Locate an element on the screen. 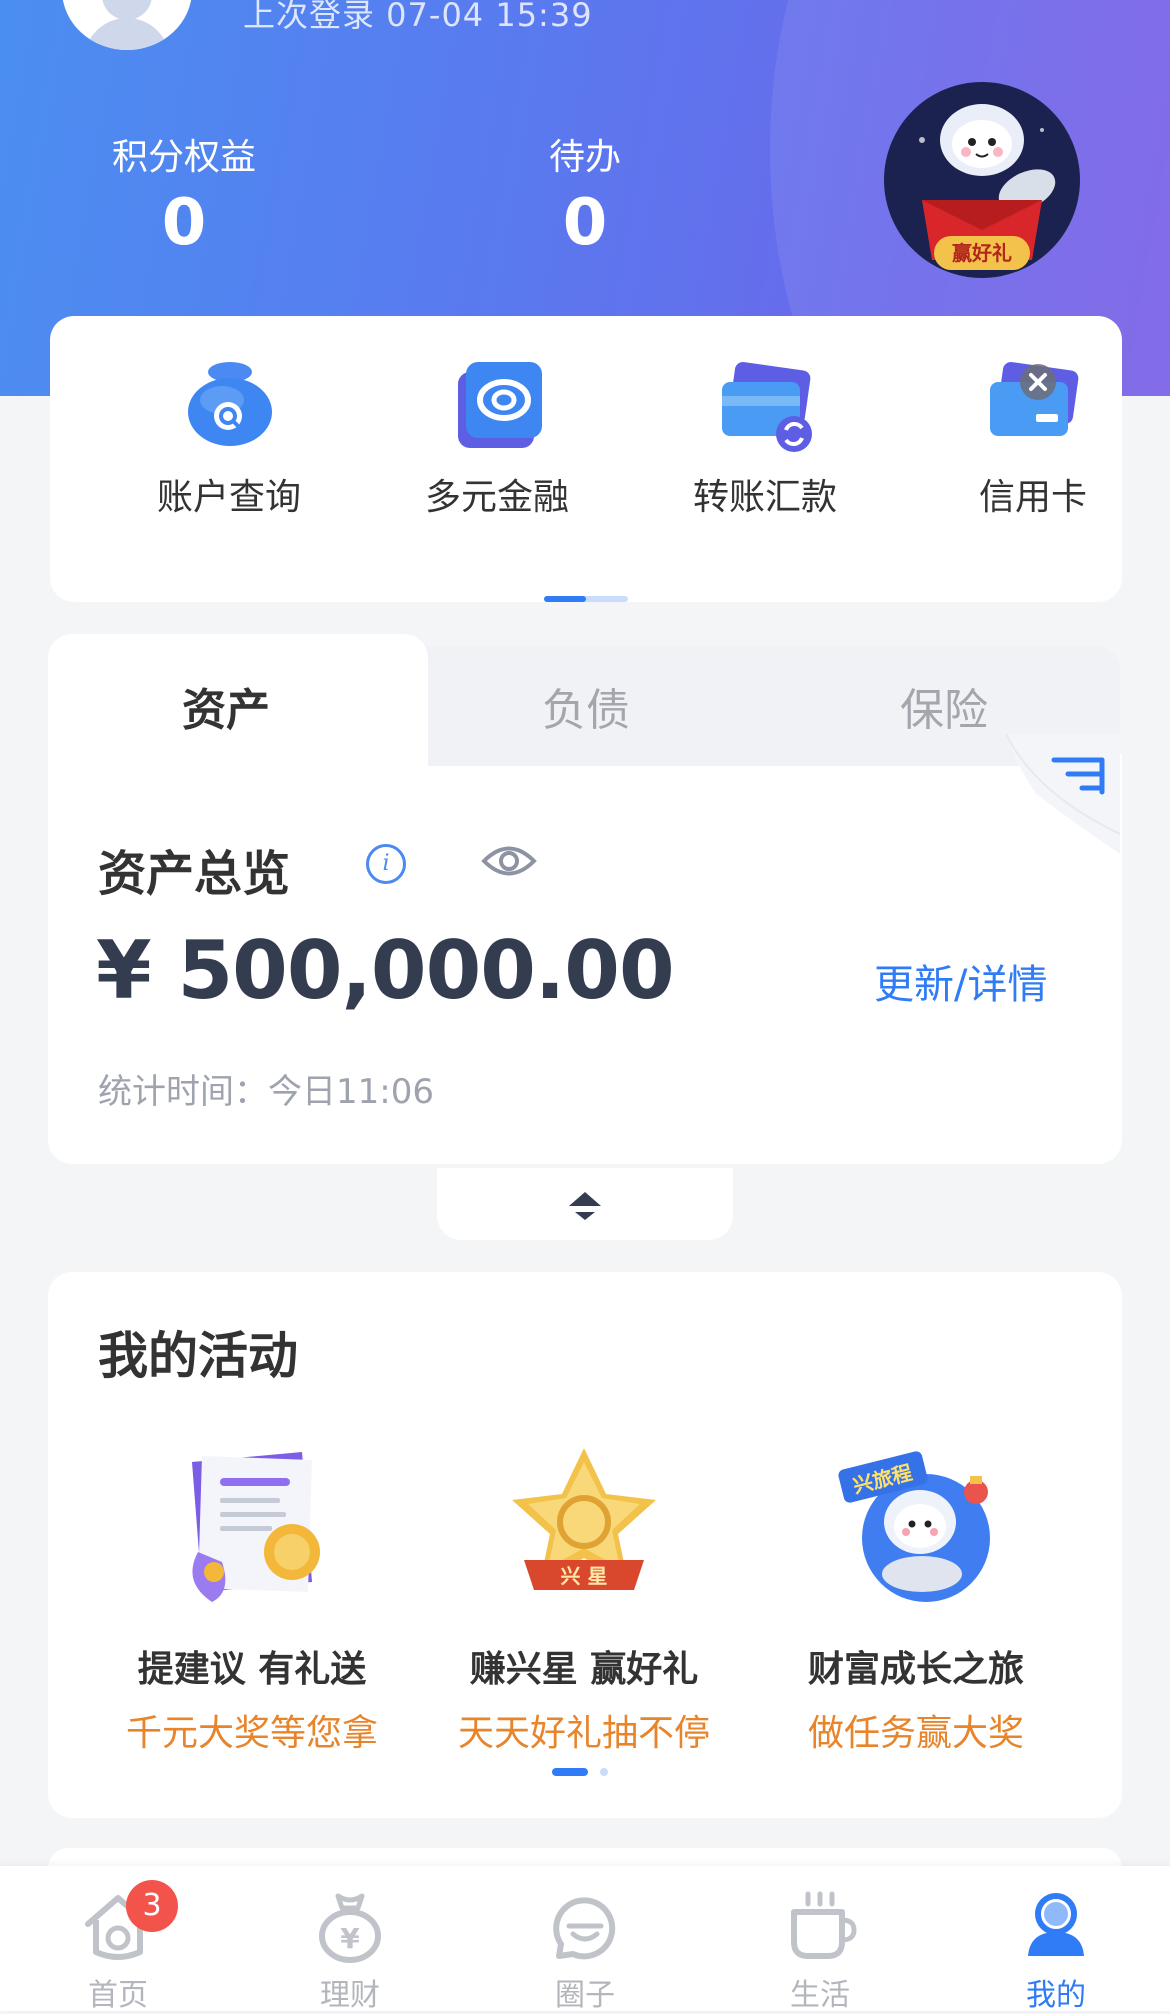 Image resolution: width=1170 pixels, height=2014 pixels. points-stat: 积分权益 0 is located at coordinates (184, 194).